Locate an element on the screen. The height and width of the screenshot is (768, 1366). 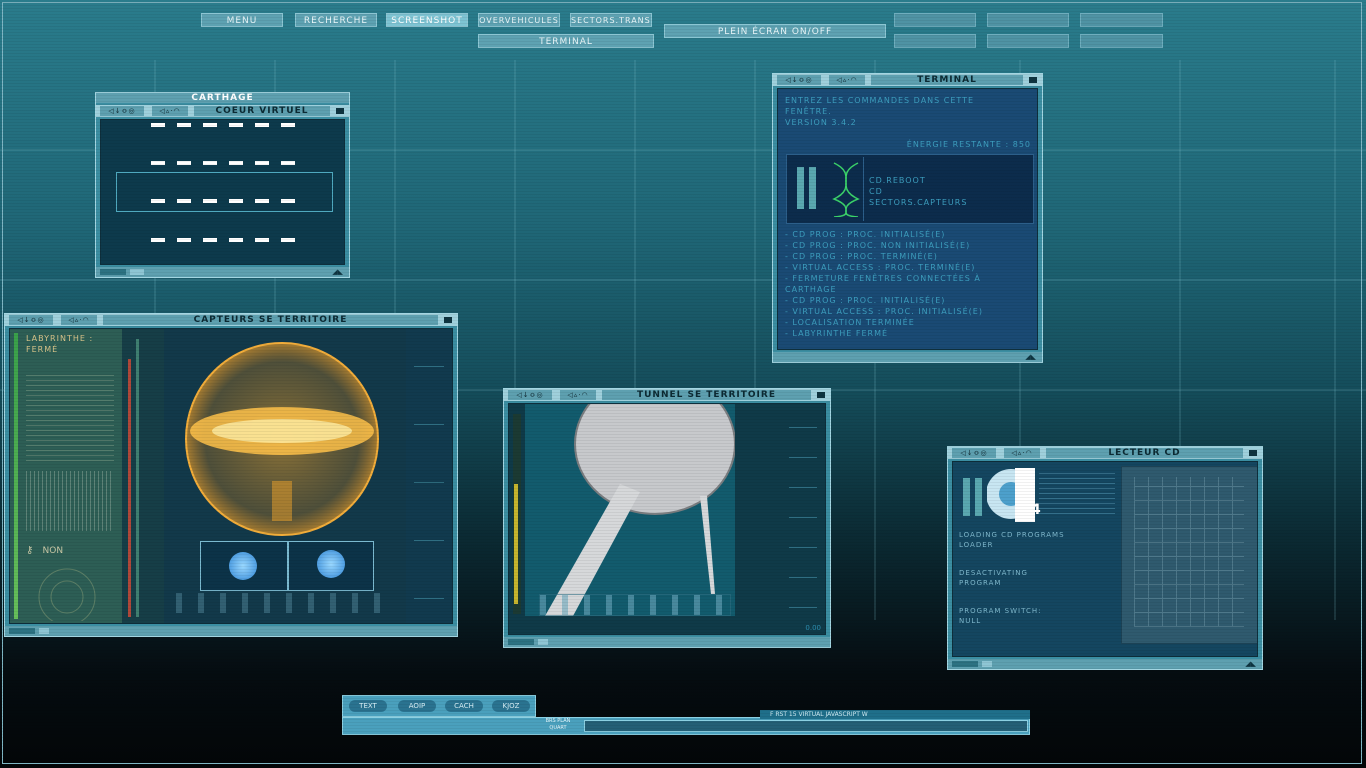
carthage-title-bar: ◁↓≎◎ ◁▵·◠ COEUR VIRTUEL is located at coordinates (222, 111).